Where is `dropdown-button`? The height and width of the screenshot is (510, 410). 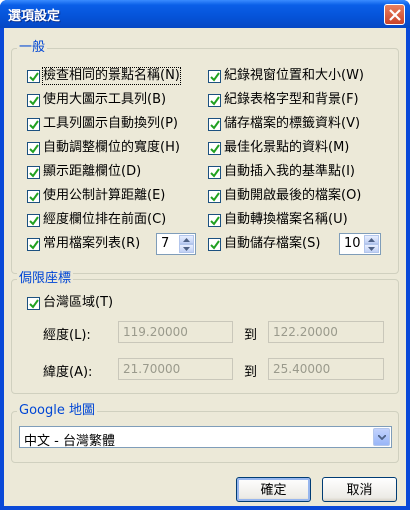
dropdown-button is located at coordinates (381, 437).